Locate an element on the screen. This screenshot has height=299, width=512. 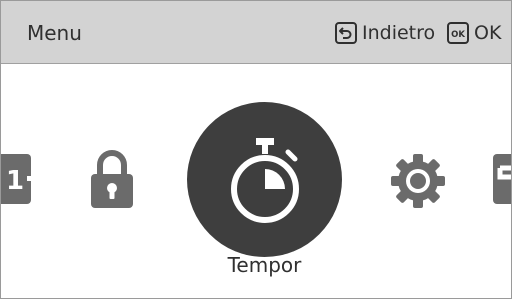
gear-icon is located at coordinates (418, 183).